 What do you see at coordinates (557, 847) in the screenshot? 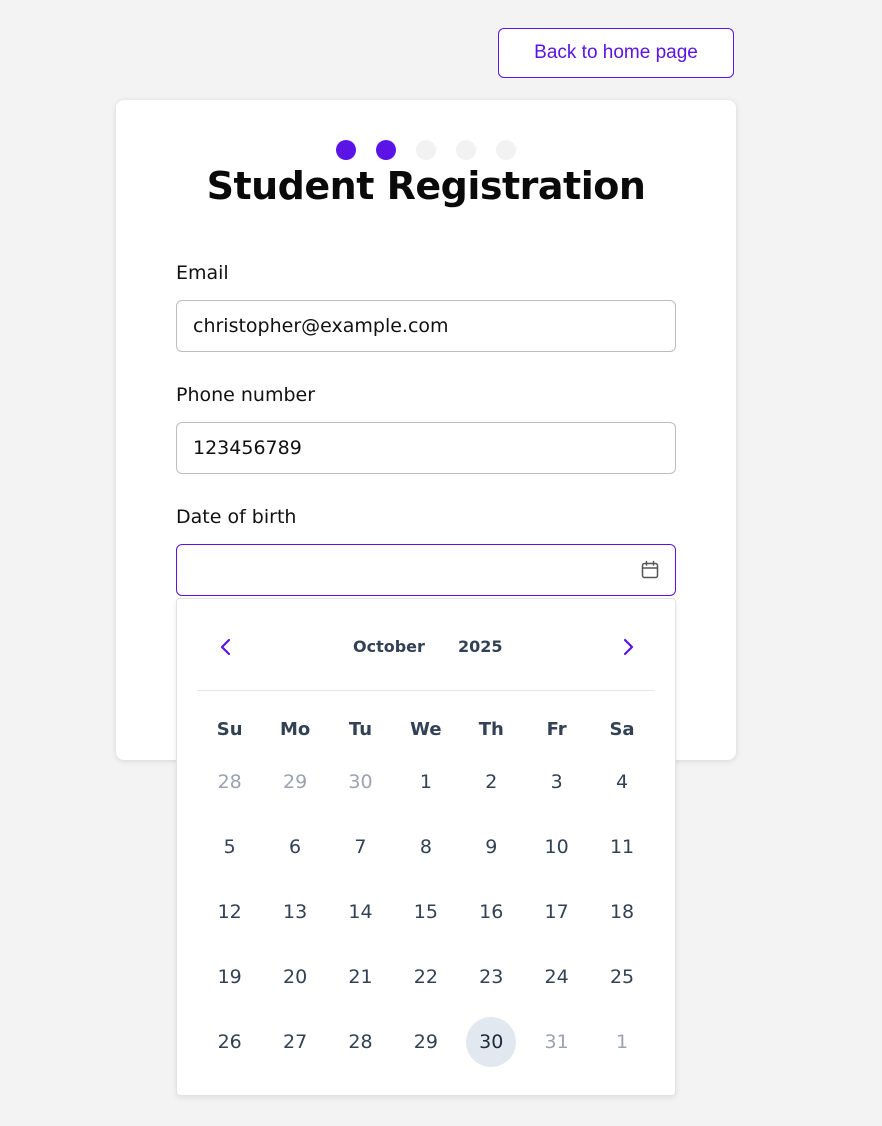
I see `calendar-day: 10` at bounding box center [557, 847].